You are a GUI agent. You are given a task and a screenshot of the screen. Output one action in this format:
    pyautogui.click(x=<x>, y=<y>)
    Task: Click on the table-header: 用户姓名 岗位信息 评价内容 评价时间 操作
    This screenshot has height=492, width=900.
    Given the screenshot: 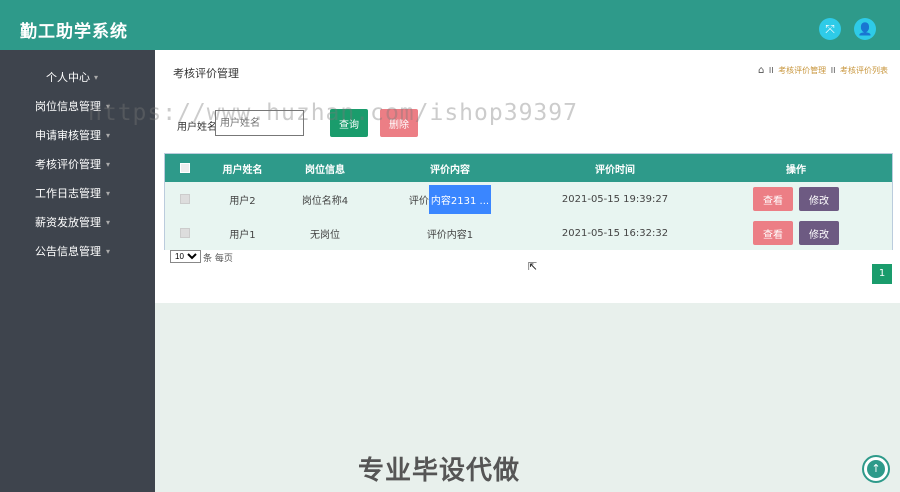 What is the action you would take?
    pyautogui.click(x=528, y=168)
    